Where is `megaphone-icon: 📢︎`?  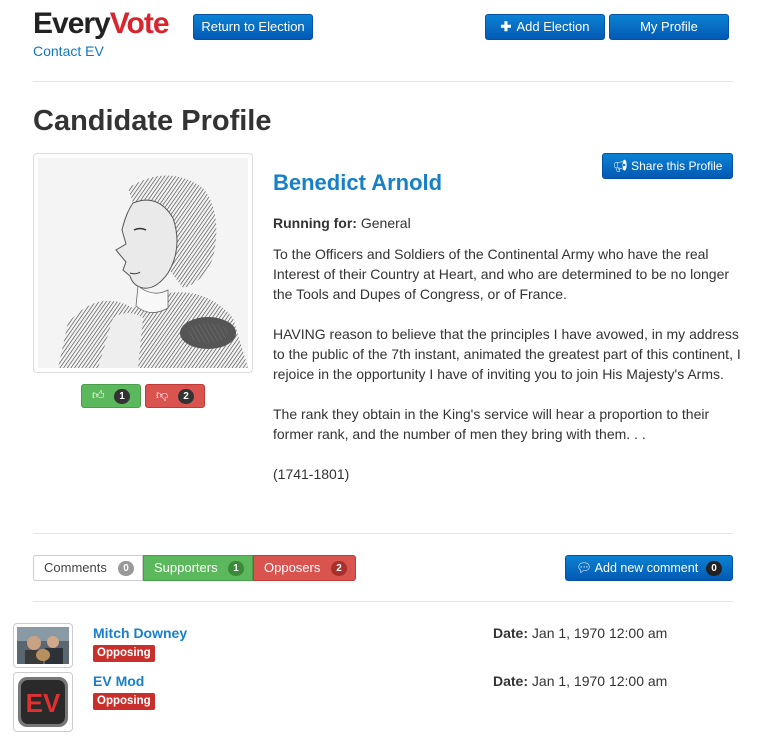 megaphone-icon: 📢︎ is located at coordinates (622, 166).